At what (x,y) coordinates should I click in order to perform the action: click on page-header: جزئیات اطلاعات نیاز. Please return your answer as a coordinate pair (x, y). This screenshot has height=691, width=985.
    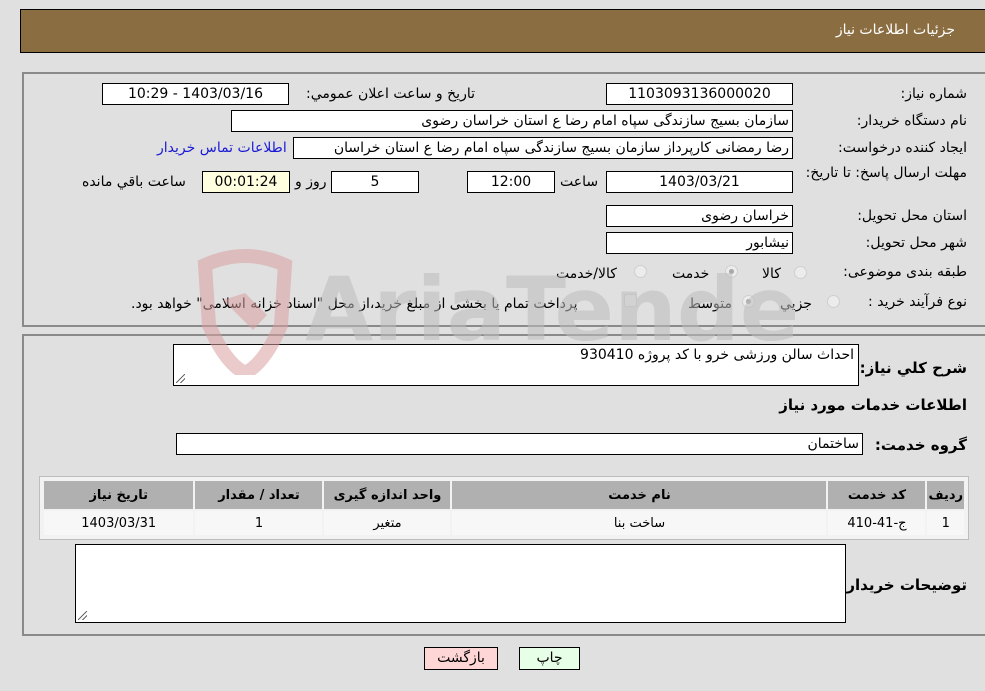
    Looking at the image, I should click on (502, 31).